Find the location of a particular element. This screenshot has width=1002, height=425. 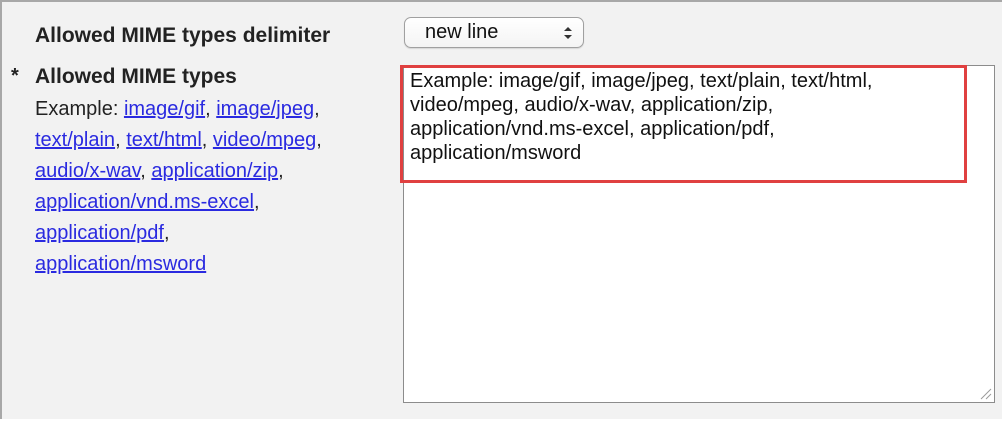

example-link-image-gif: image/gif is located at coordinates (164, 109).